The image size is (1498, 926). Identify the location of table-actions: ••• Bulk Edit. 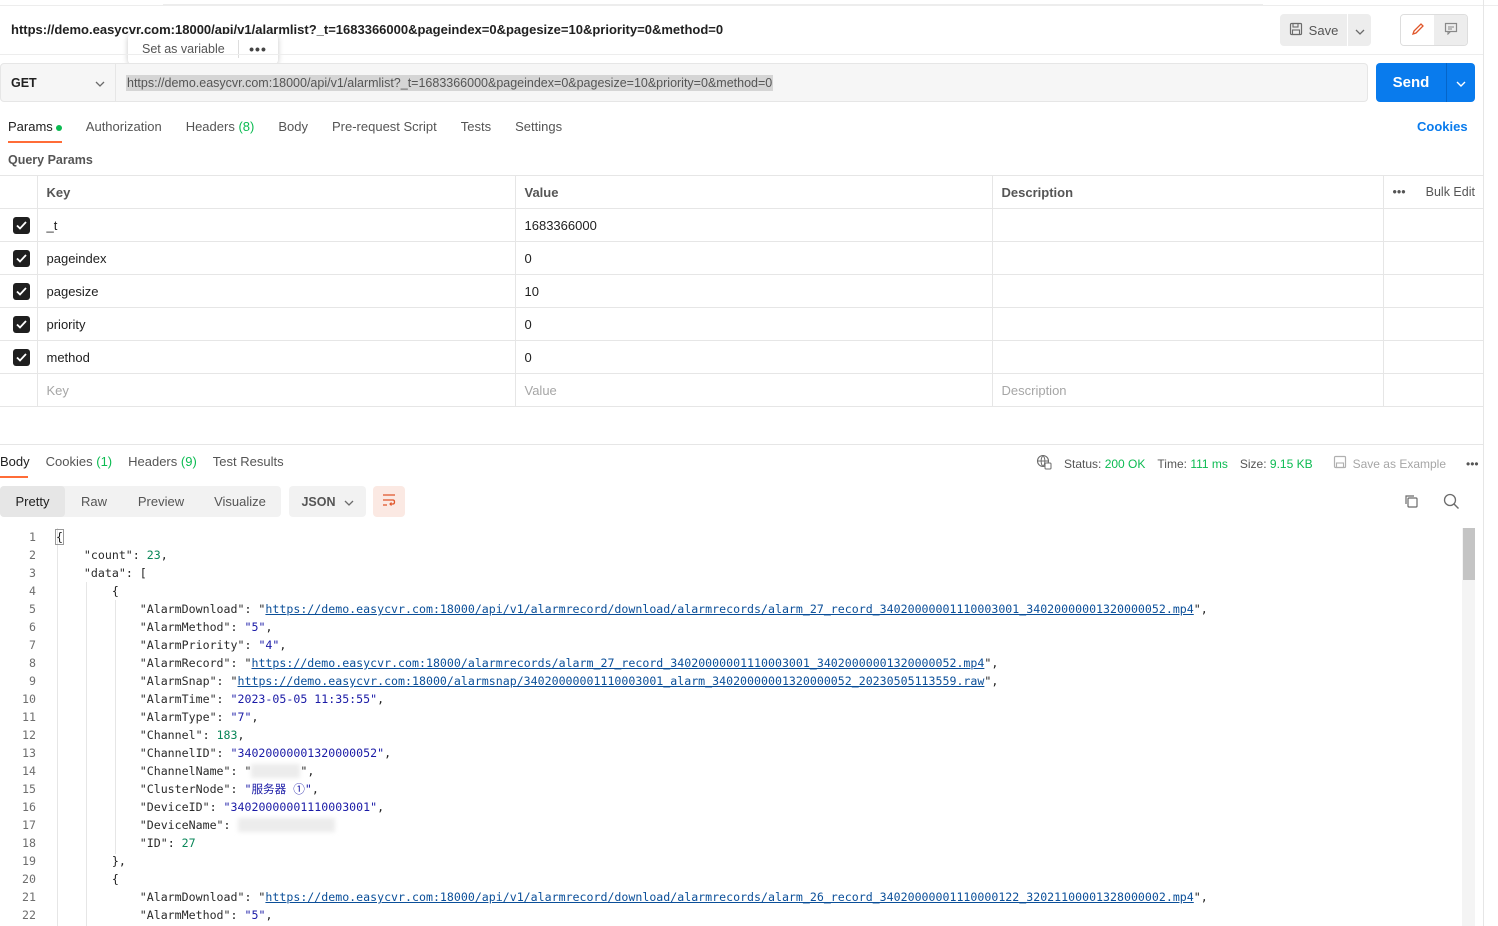
(1433, 192).